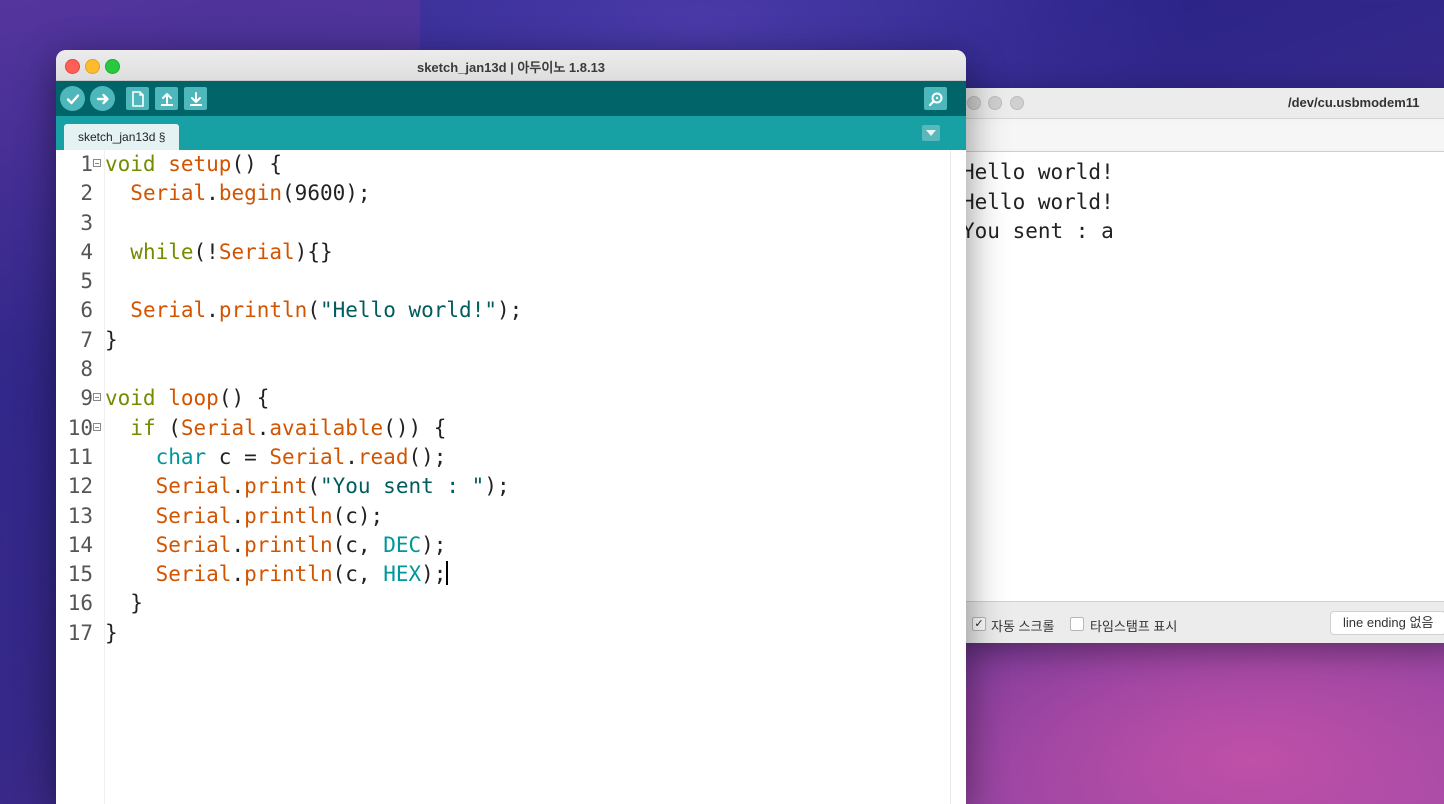 The image size is (1444, 804). Describe the element at coordinates (1038, 231) in the screenshot. I see `serial-output-line: You sent : a` at that location.